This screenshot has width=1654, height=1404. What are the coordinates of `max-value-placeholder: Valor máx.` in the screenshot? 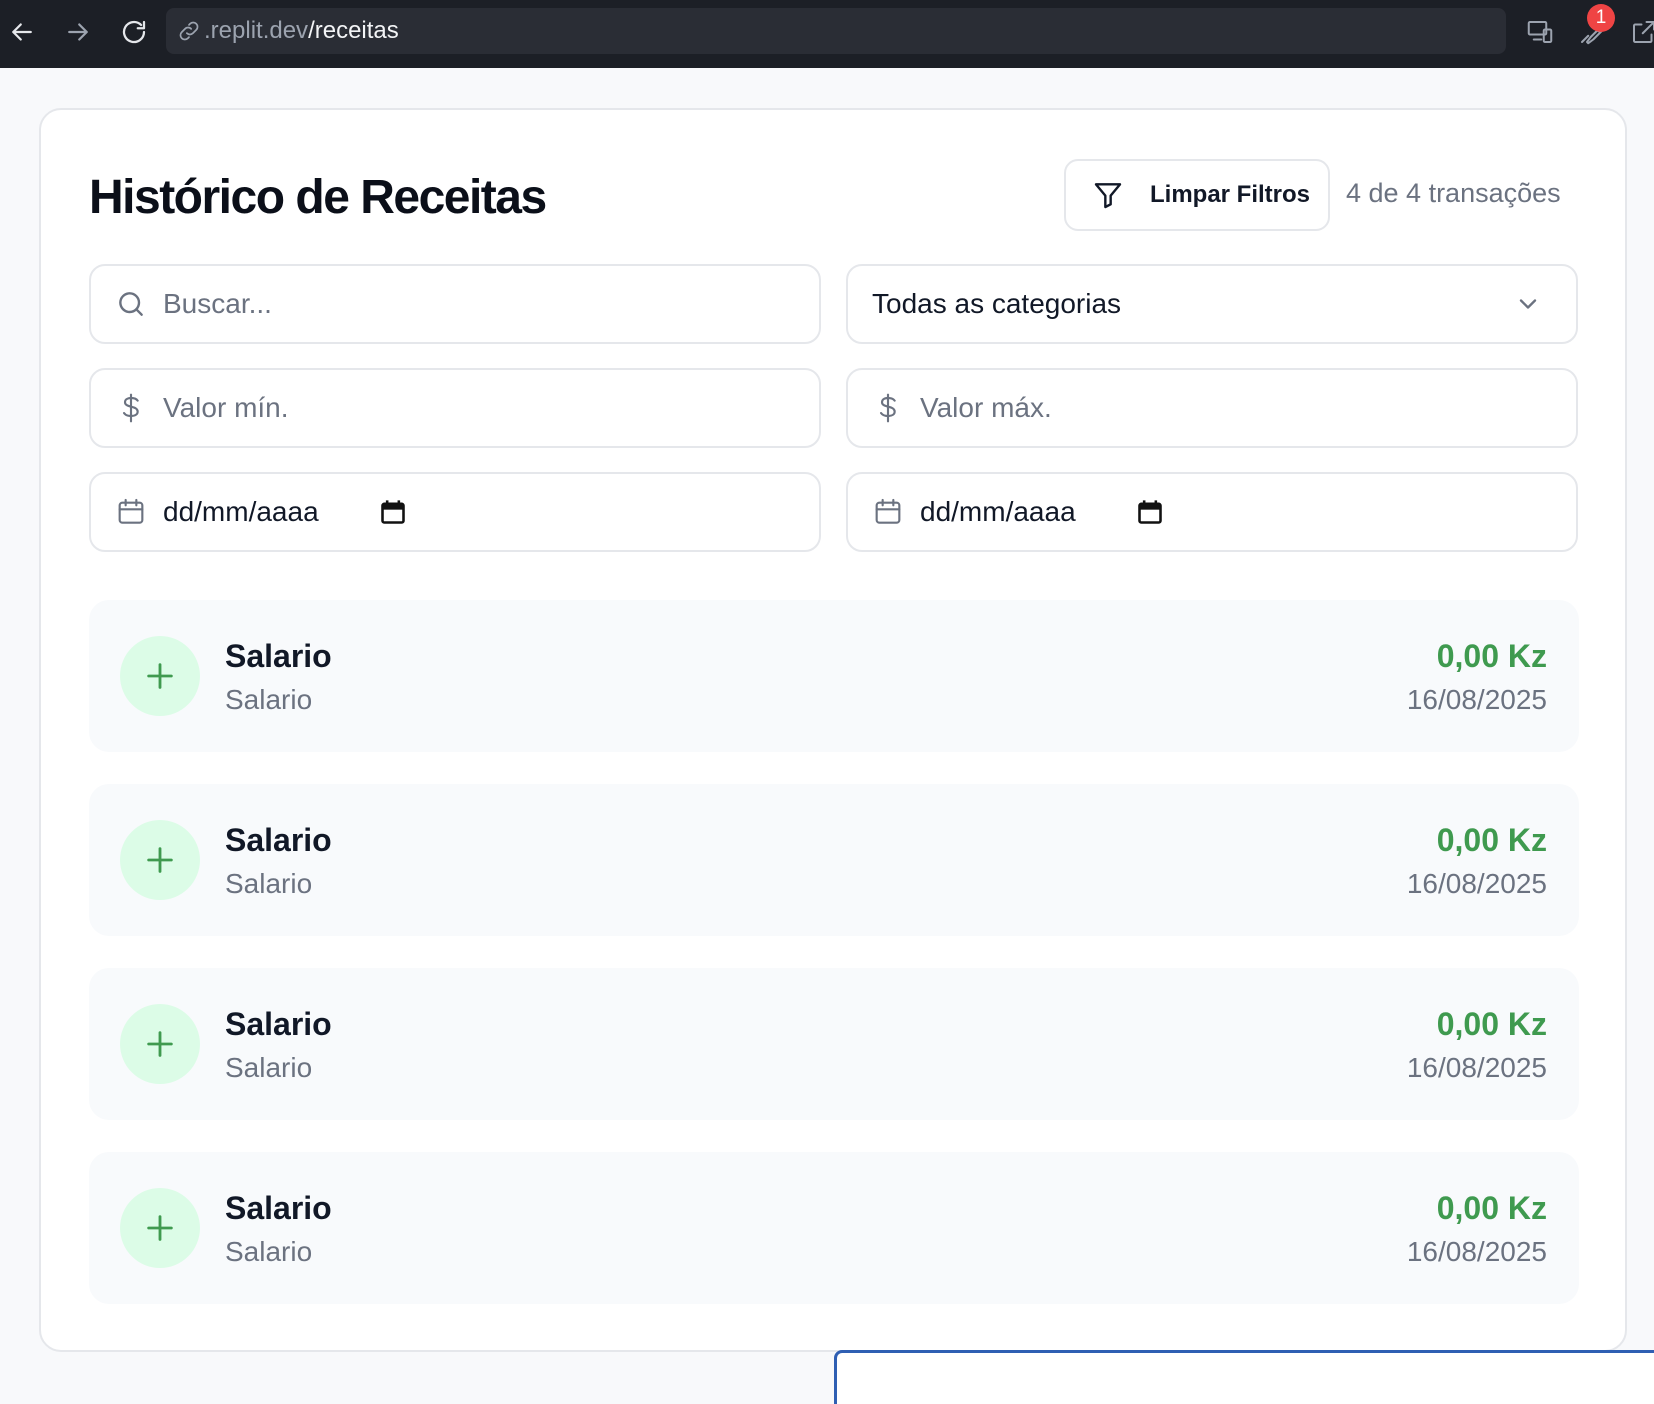 It's located at (986, 407).